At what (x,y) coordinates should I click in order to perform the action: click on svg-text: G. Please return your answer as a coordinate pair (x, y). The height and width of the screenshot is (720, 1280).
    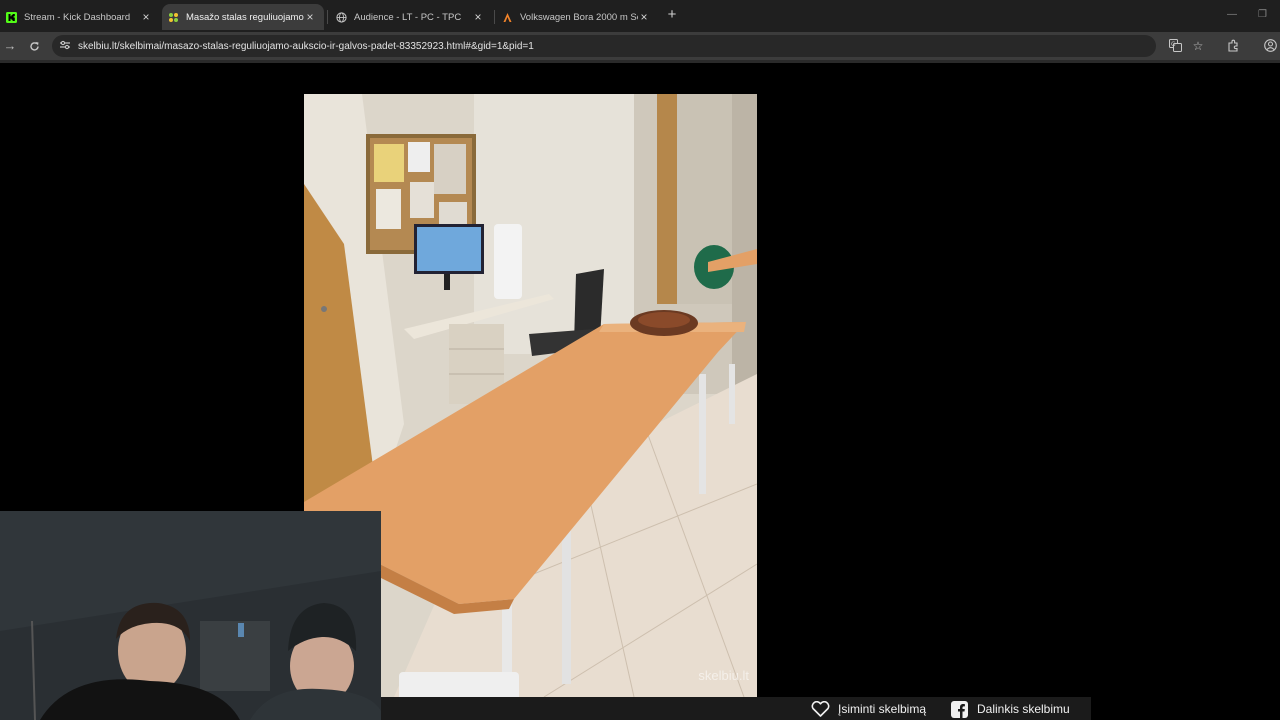
    Looking at the image, I should click on (1173, 44).